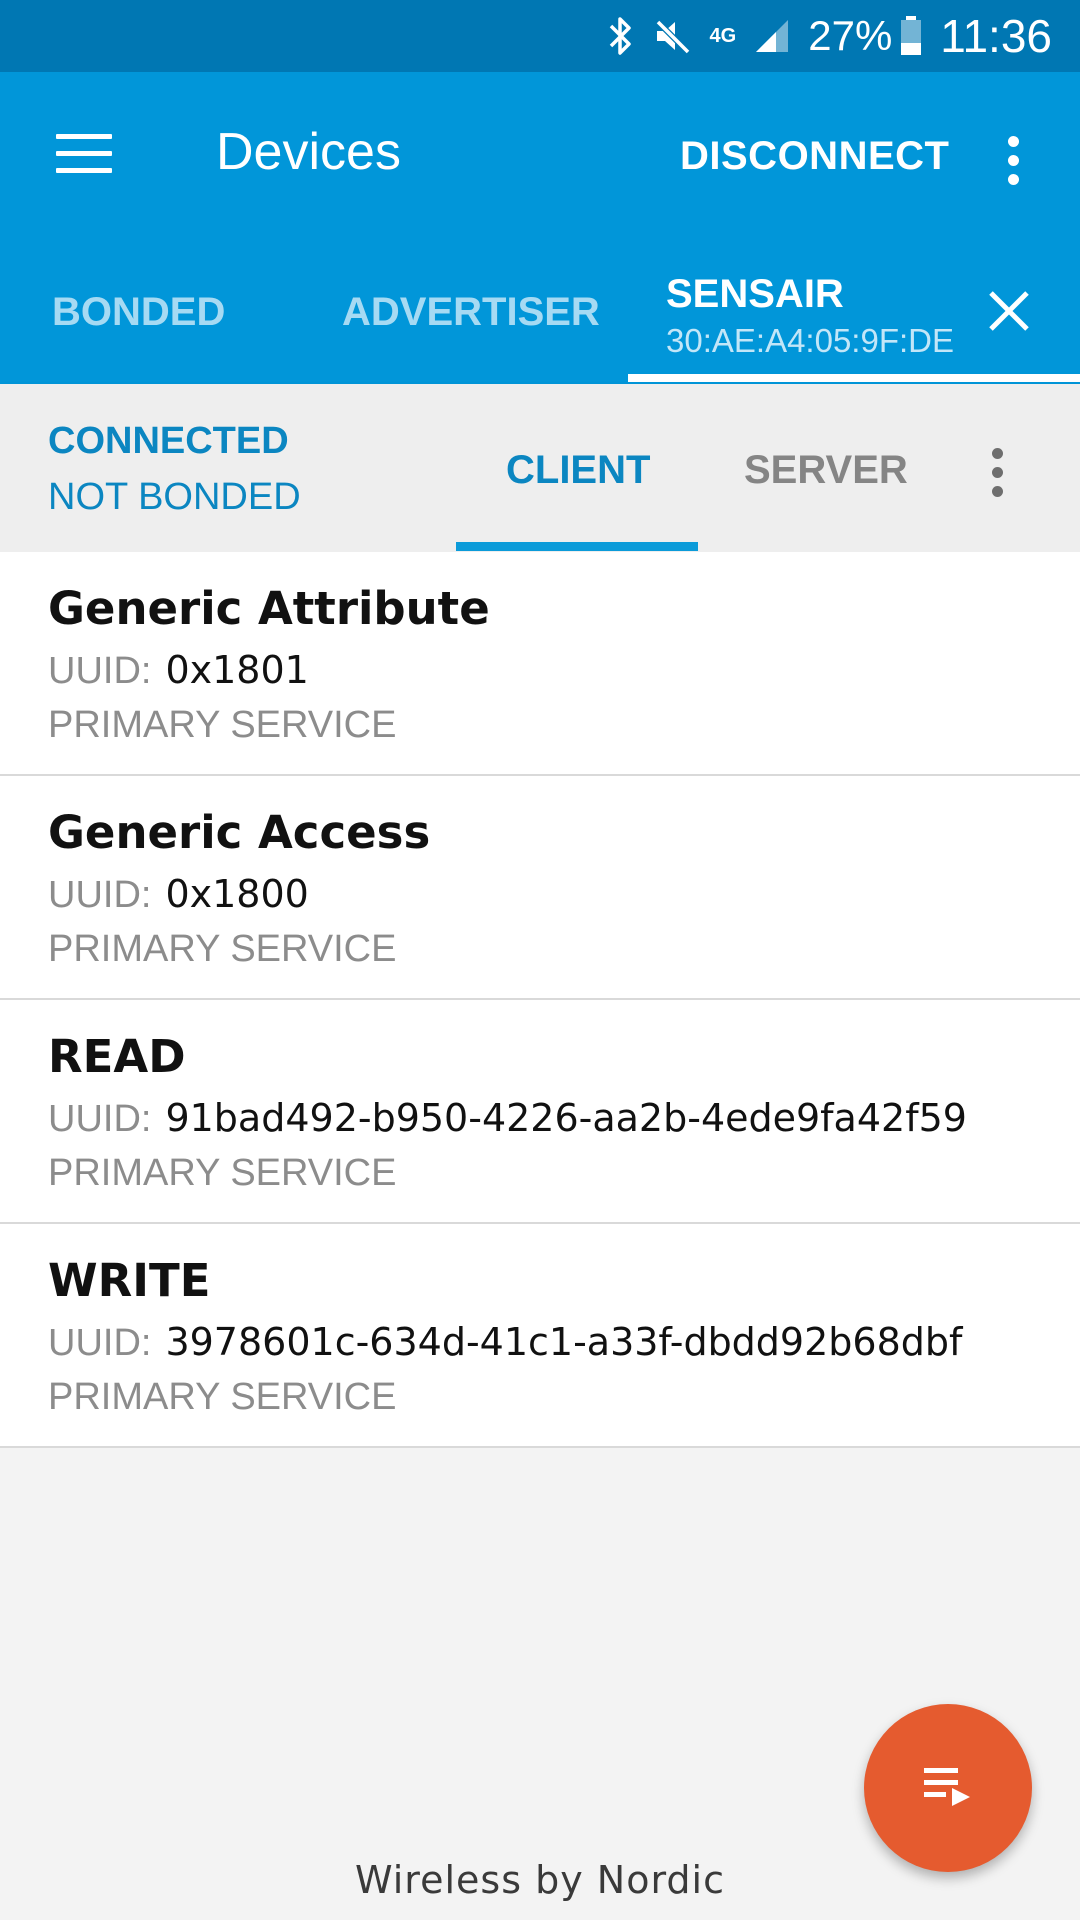  Describe the element at coordinates (129, 1280) in the screenshot. I see `service-name: WRITE` at that location.